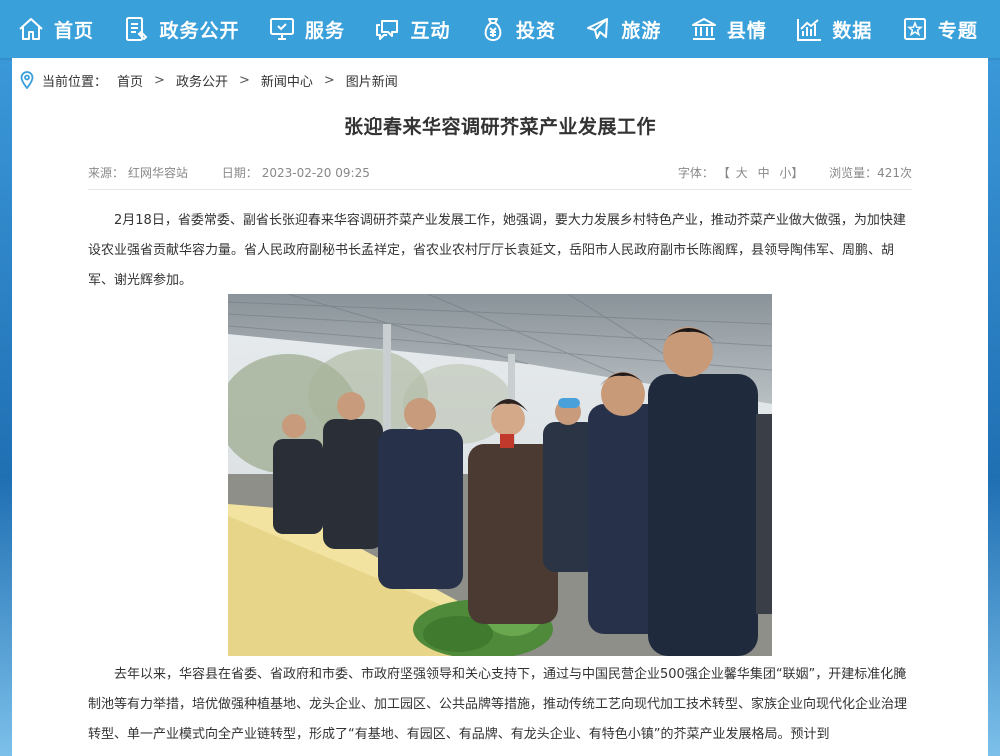  Describe the element at coordinates (499, 127) in the screenshot. I see `article-title: 张迎春来华容调研芥菜产业发展工作` at that location.